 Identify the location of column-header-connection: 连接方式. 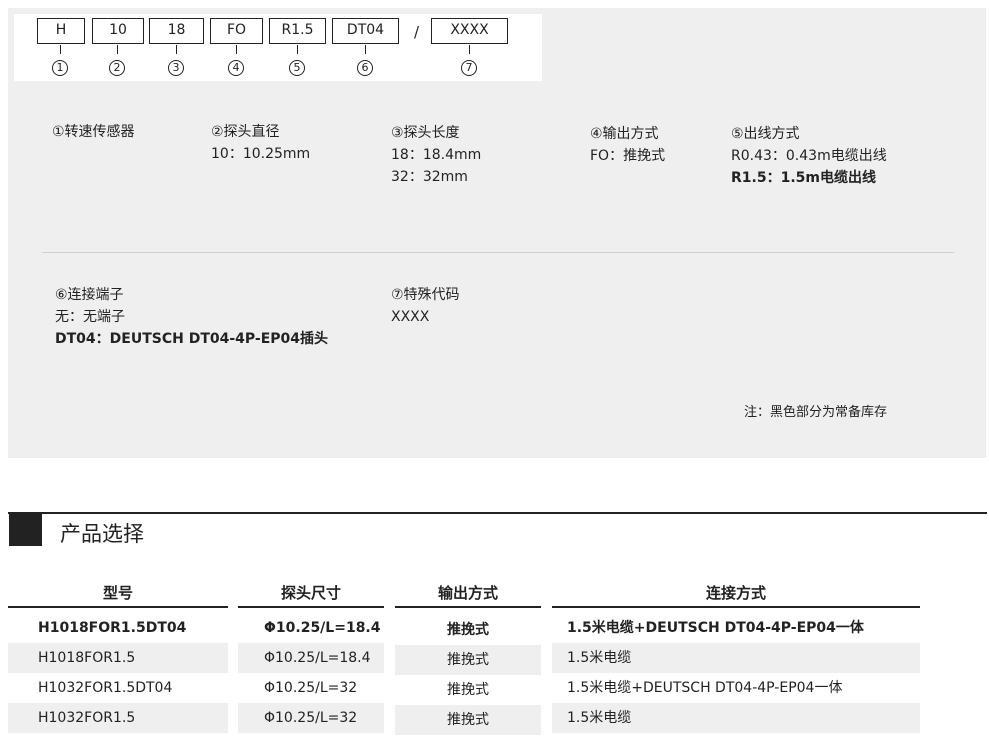
(736, 595).